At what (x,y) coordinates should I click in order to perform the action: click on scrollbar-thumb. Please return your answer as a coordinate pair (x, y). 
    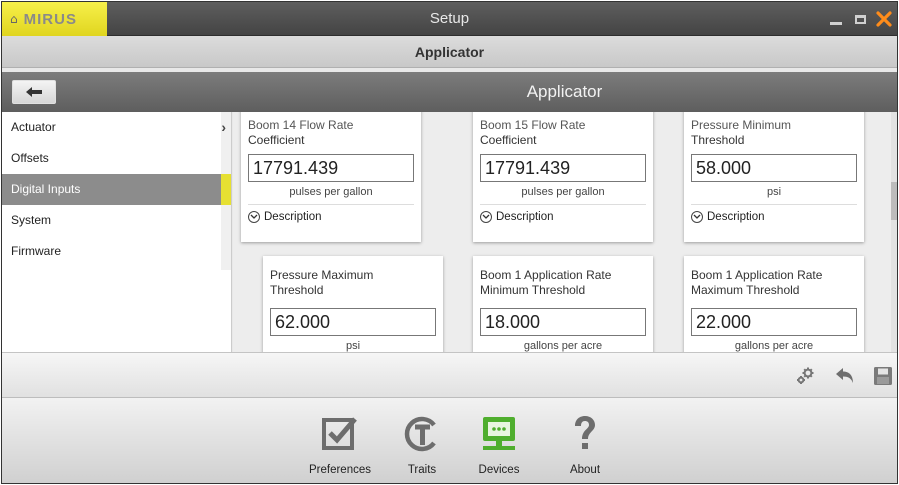
    Looking at the image, I should click on (894, 201).